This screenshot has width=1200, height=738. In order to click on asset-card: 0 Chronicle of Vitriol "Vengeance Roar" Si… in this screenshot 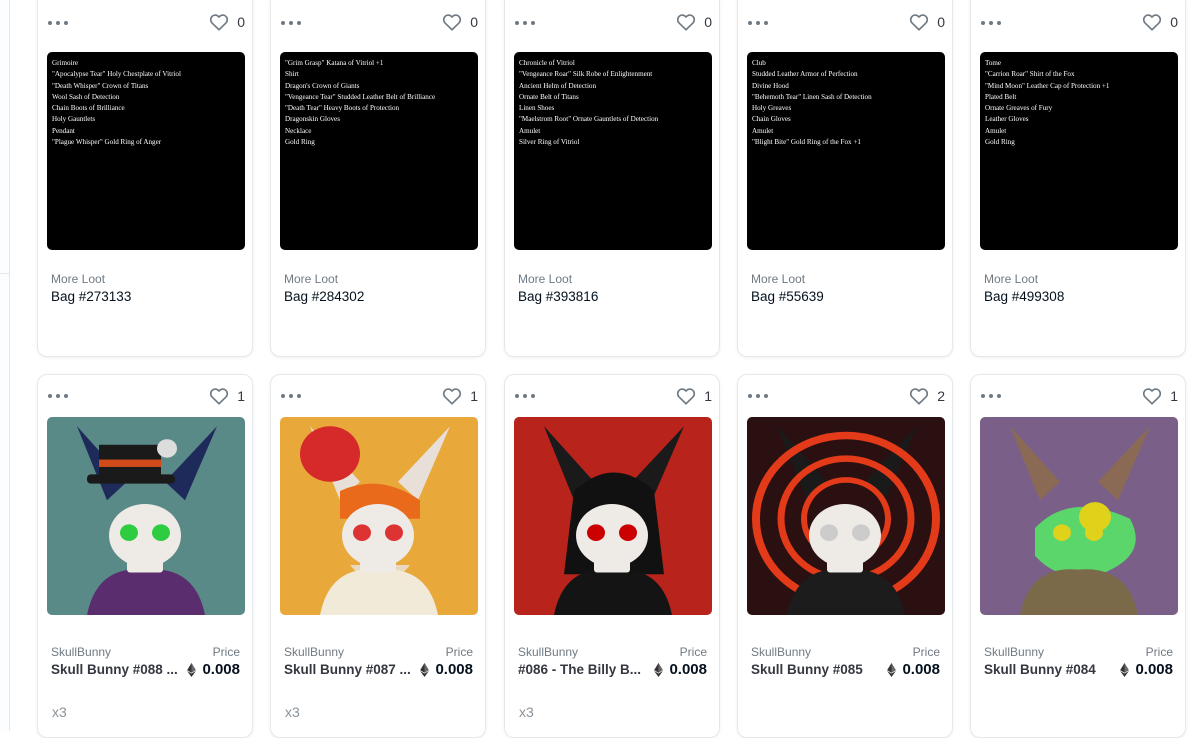, I will do `click(612, 178)`.